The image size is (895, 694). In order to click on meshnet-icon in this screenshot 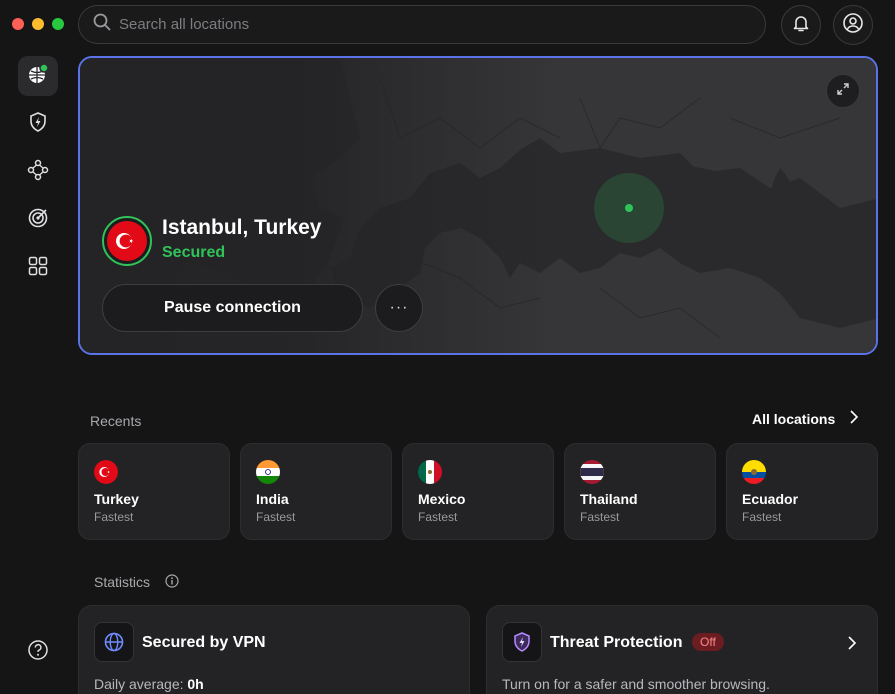, I will do `click(38, 172)`.